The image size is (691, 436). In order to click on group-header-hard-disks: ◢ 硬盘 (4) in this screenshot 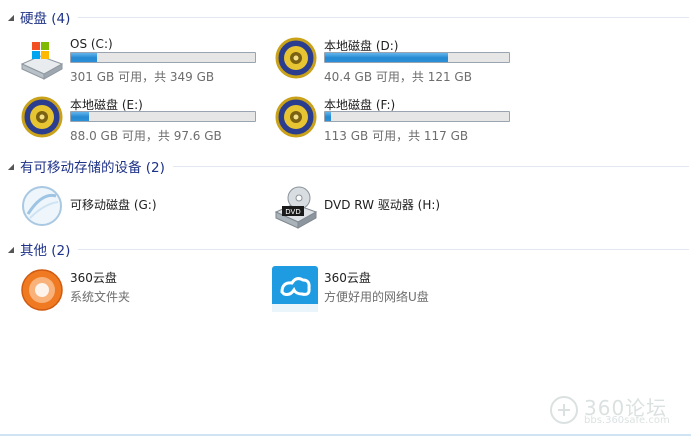, I will do `click(345, 17)`.